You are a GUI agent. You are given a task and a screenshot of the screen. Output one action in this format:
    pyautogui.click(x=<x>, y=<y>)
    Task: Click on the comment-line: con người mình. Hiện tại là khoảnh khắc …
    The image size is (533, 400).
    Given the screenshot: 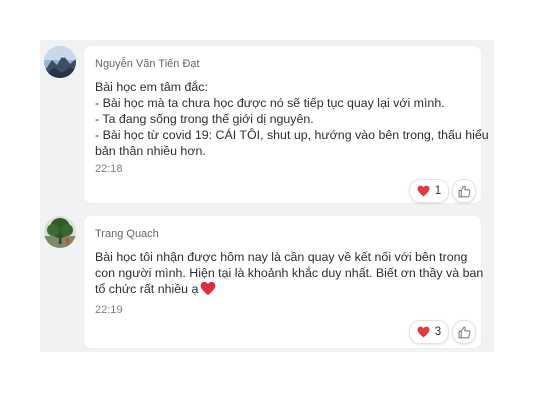 What is the action you would take?
    pyautogui.click(x=289, y=273)
    